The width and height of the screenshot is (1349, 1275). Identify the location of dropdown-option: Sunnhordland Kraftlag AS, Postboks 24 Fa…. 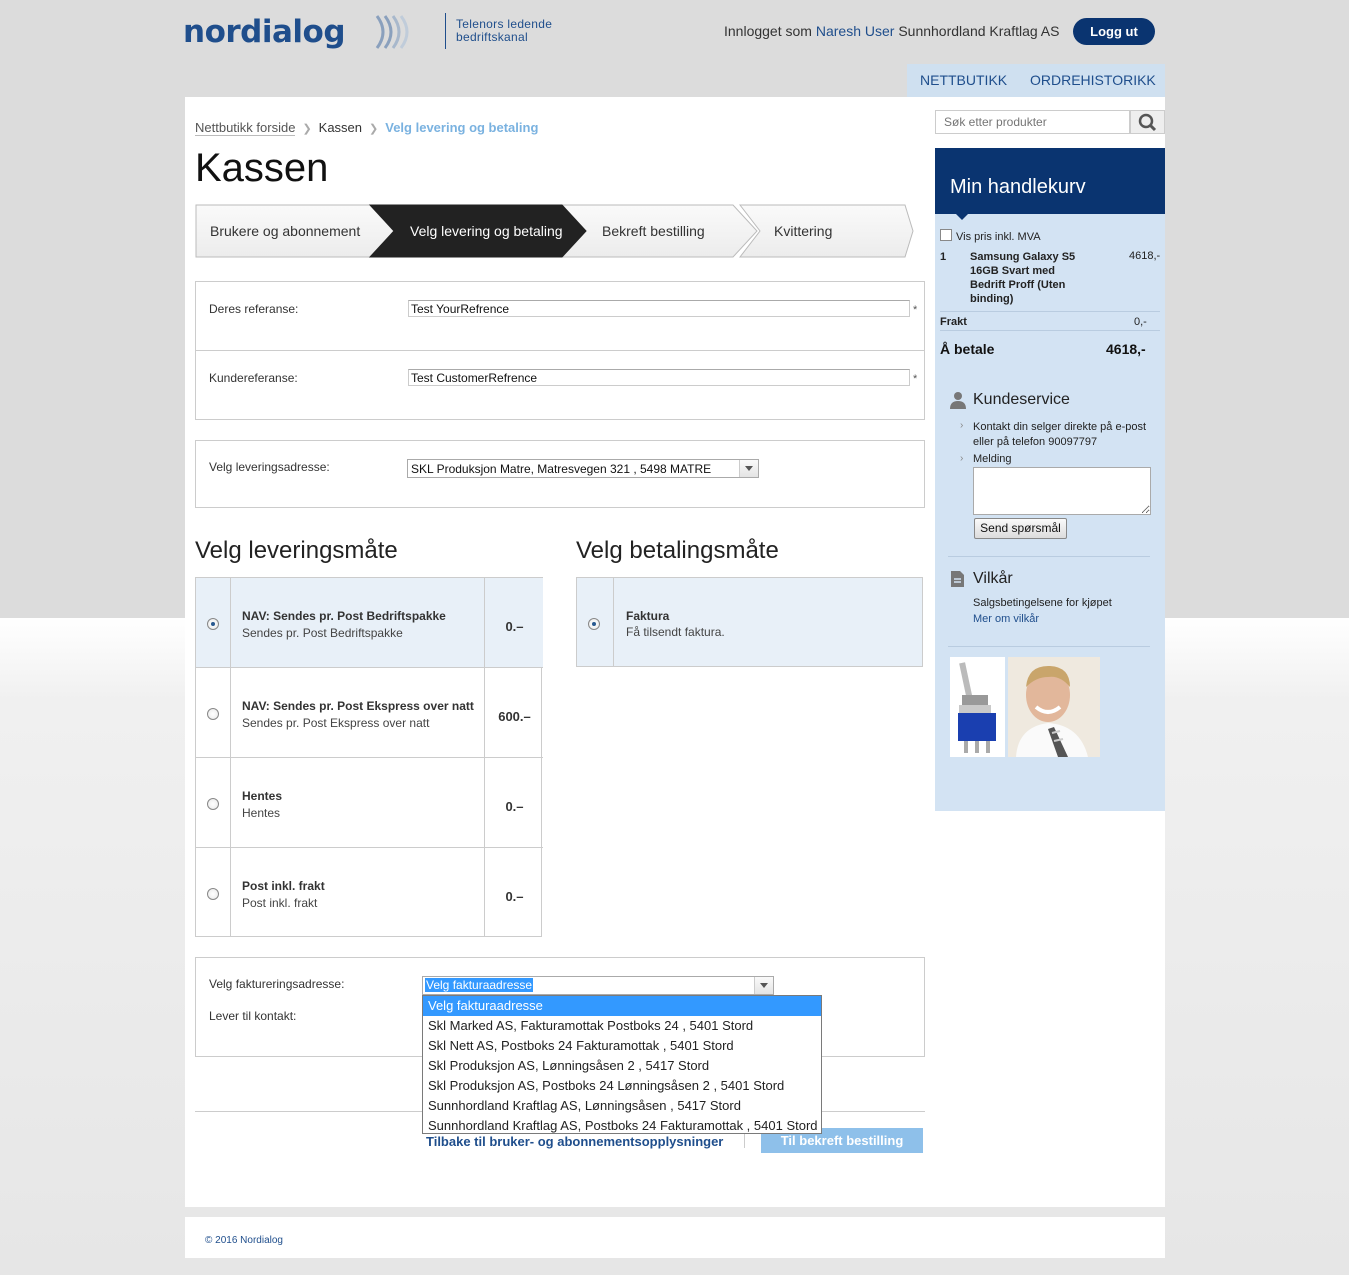
(622, 1126).